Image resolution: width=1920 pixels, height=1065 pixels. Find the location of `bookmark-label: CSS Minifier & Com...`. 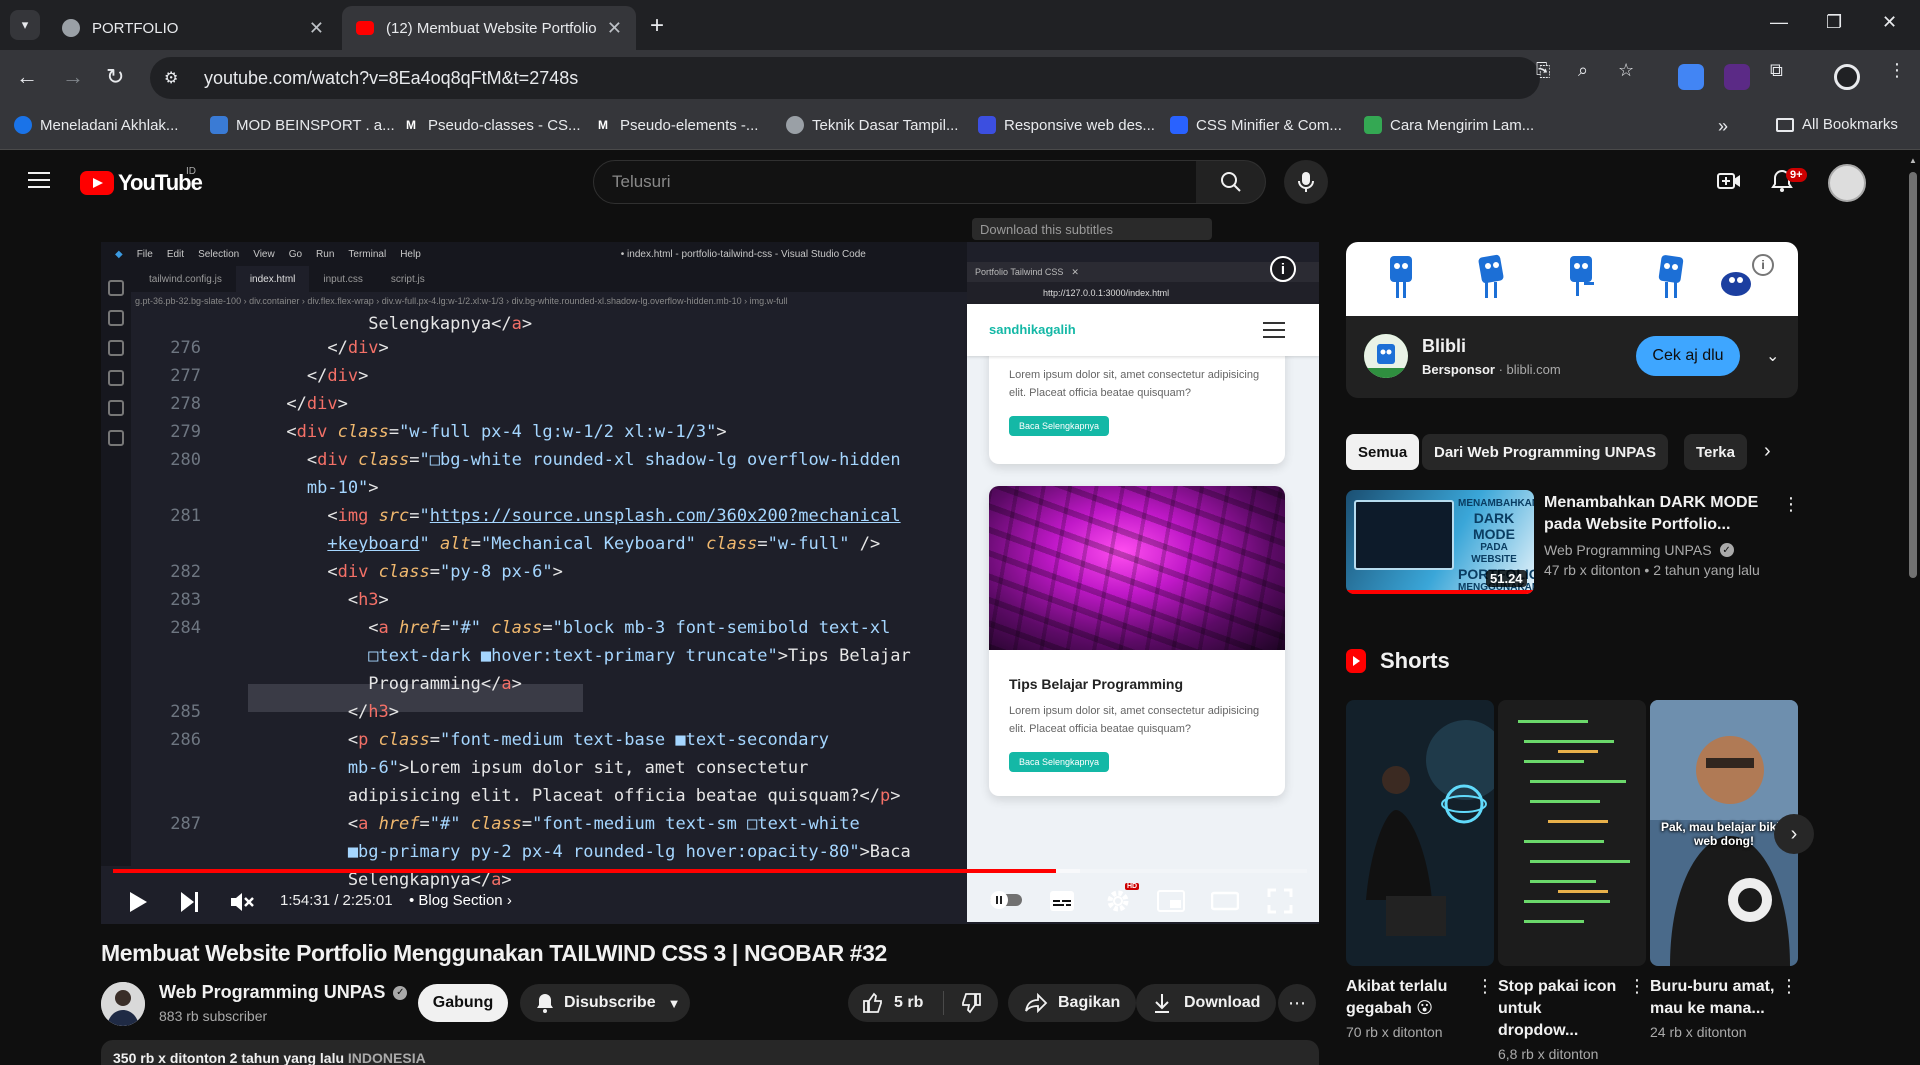

bookmark-label: CSS Minifier & Com... is located at coordinates (1269, 125).